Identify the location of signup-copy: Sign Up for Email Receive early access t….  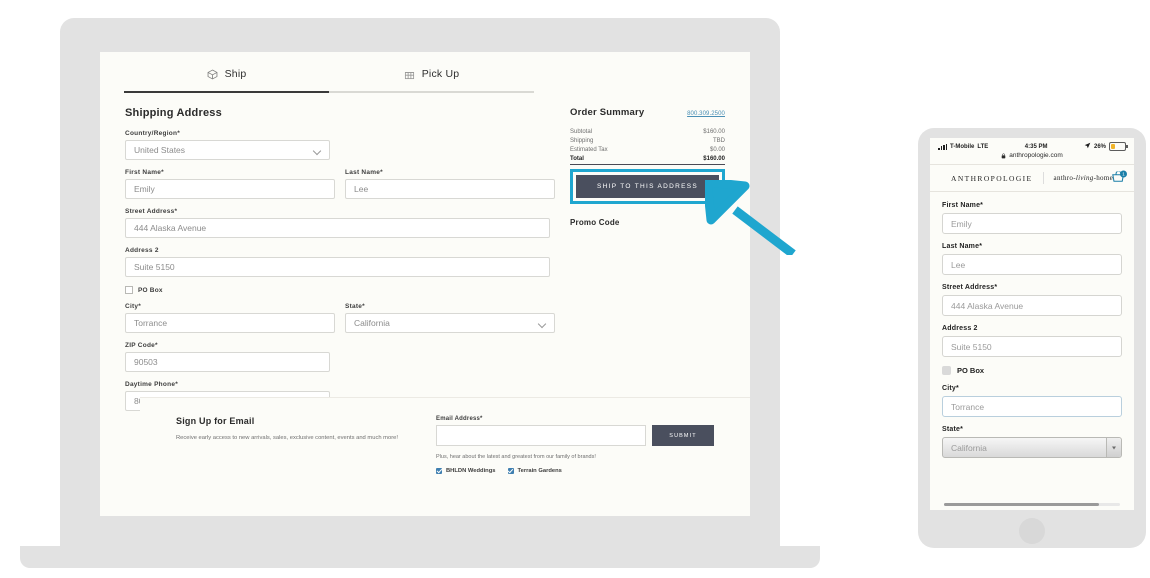
(291, 445).